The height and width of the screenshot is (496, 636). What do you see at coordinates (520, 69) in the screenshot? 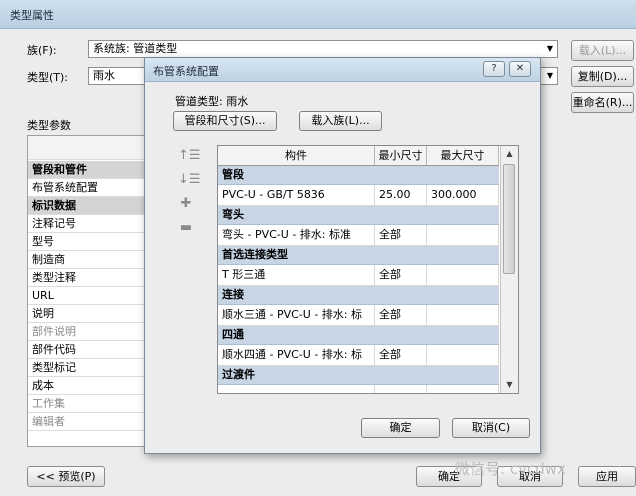
I see `close-button: ✕` at bounding box center [520, 69].